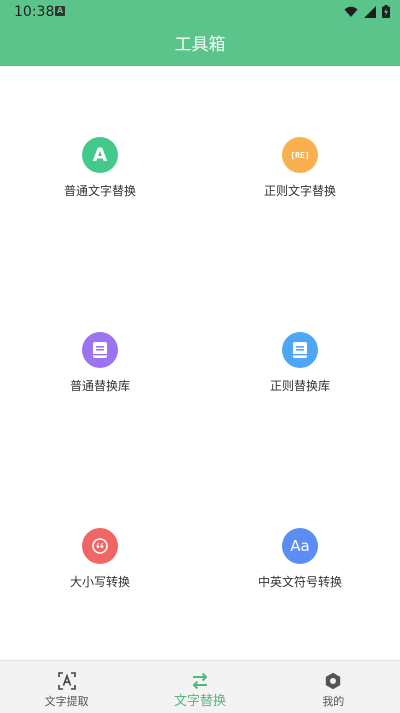  I want to click on tab-text-replace: 文字替换, so click(199, 687).